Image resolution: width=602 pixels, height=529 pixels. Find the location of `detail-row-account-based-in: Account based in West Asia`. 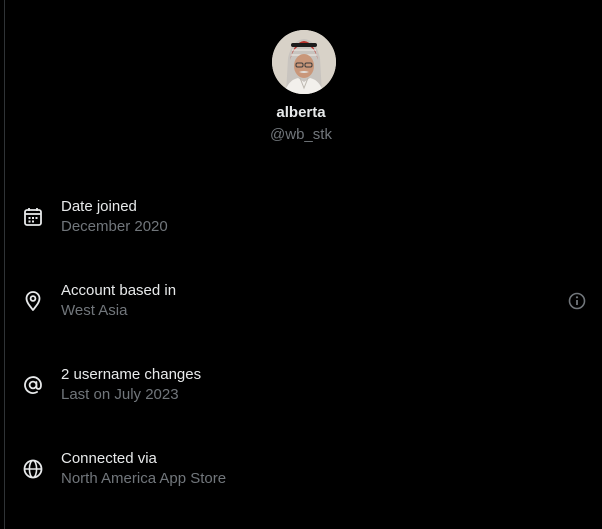

detail-row-account-based-in: Account based in West Asia is located at coordinates (301, 312).